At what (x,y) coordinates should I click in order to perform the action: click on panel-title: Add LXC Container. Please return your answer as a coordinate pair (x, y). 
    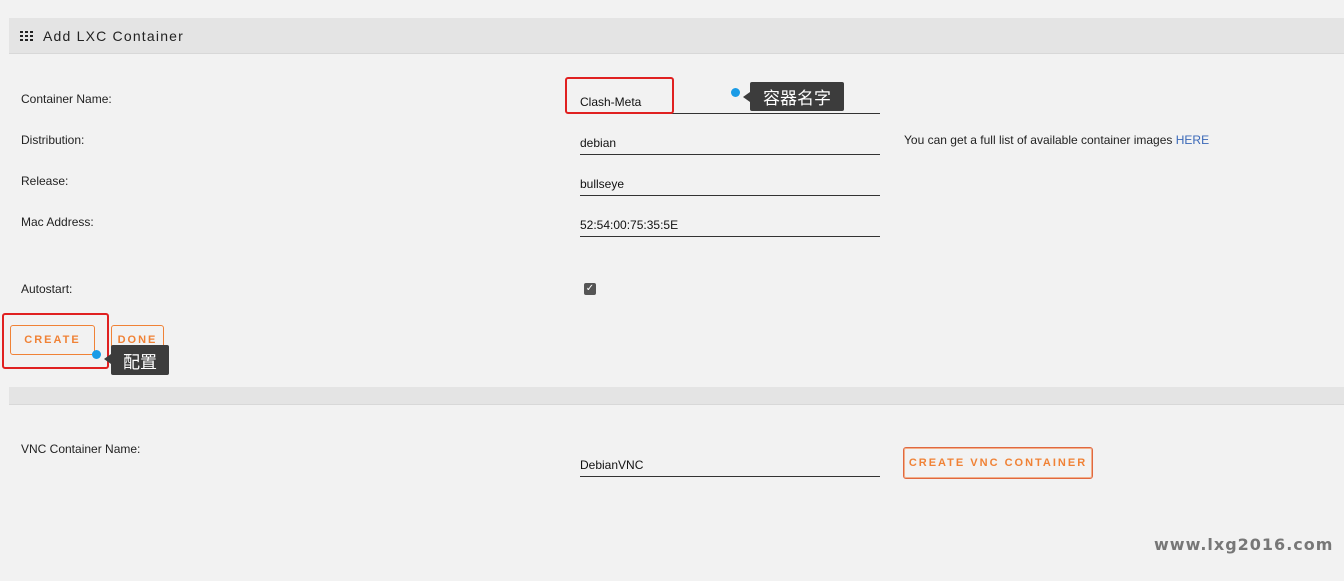
    Looking at the image, I should click on (114, 35).